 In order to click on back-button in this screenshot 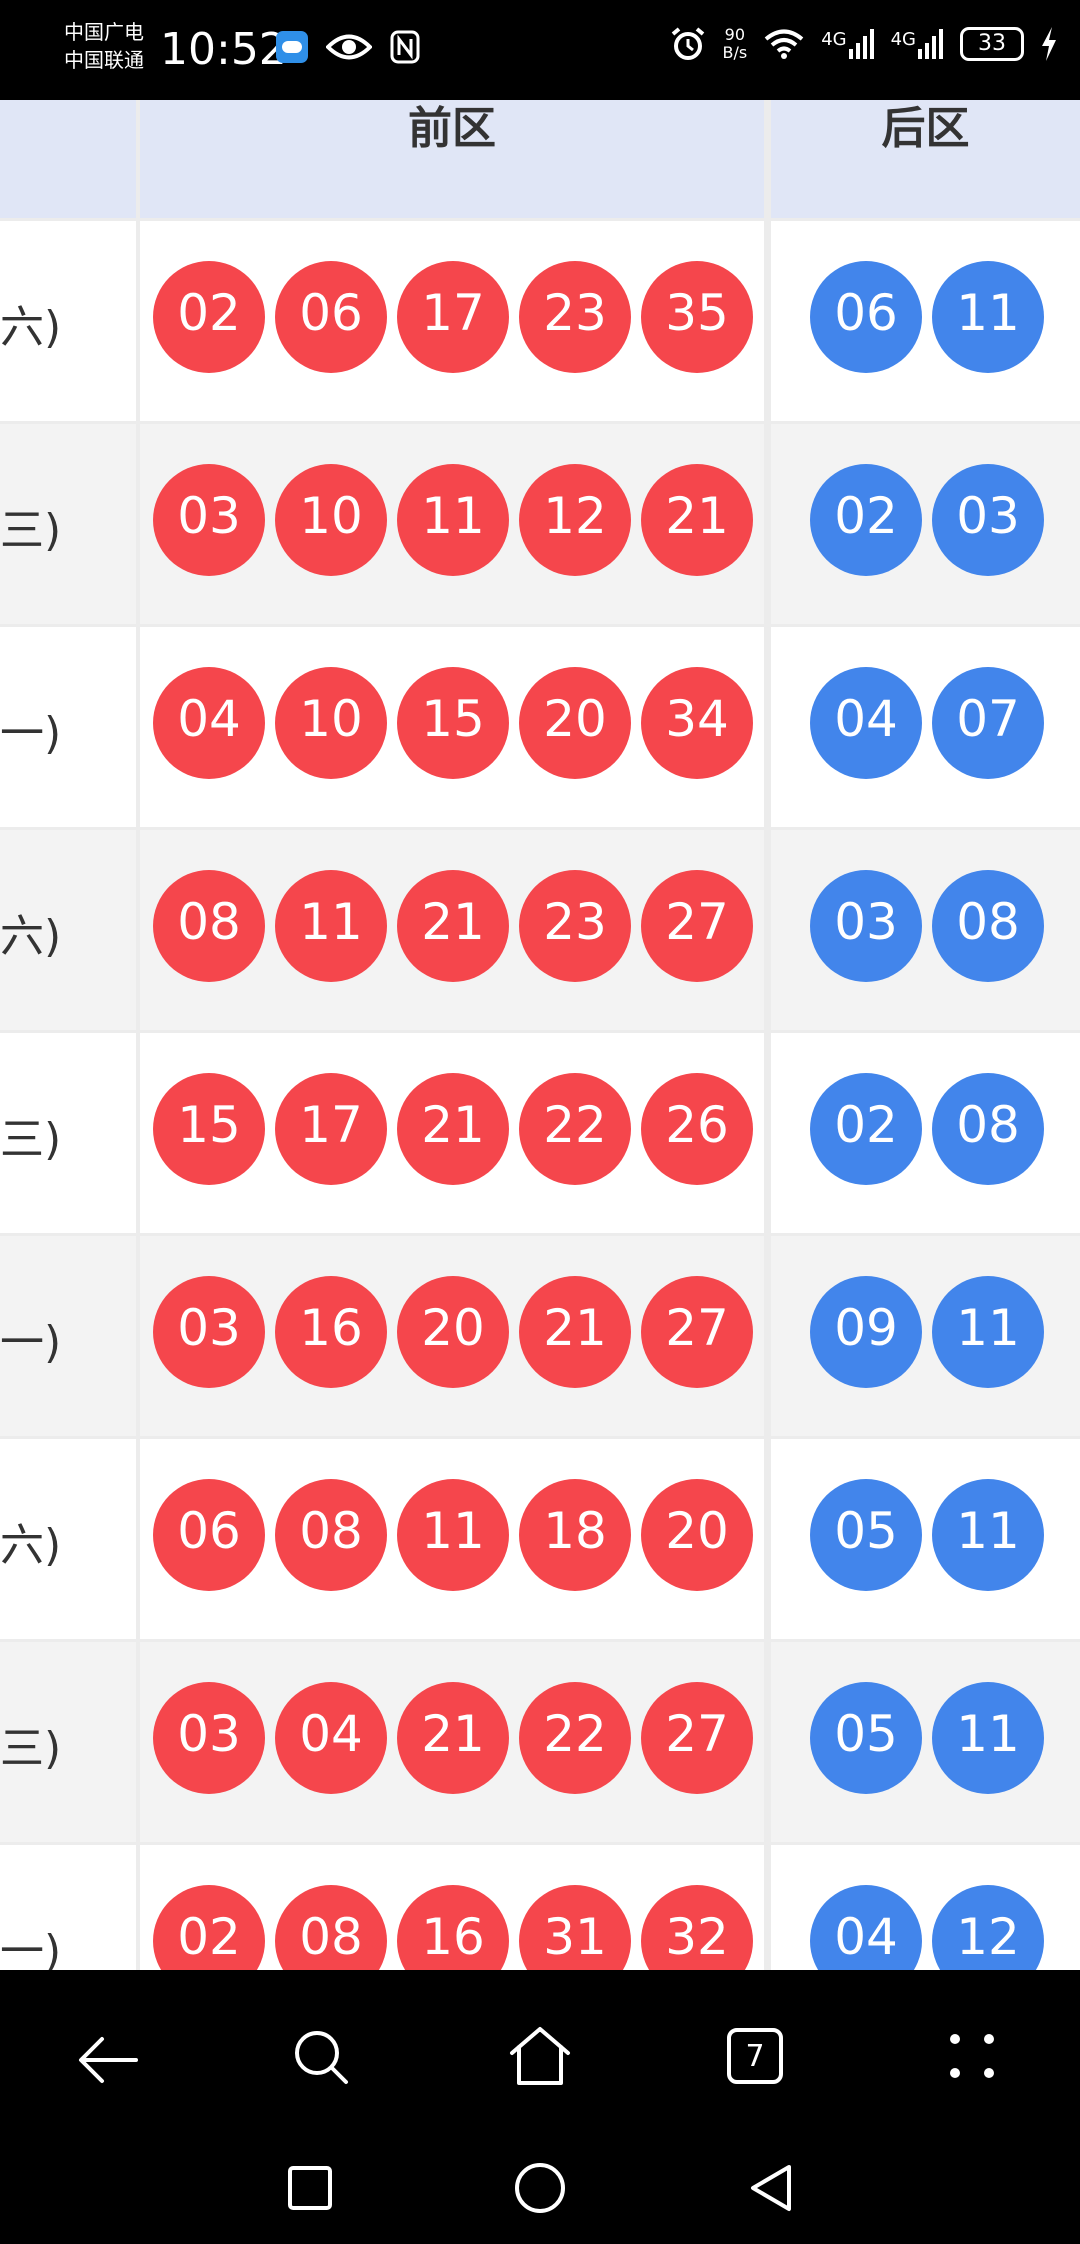, I will do `click(108, 2060)`.